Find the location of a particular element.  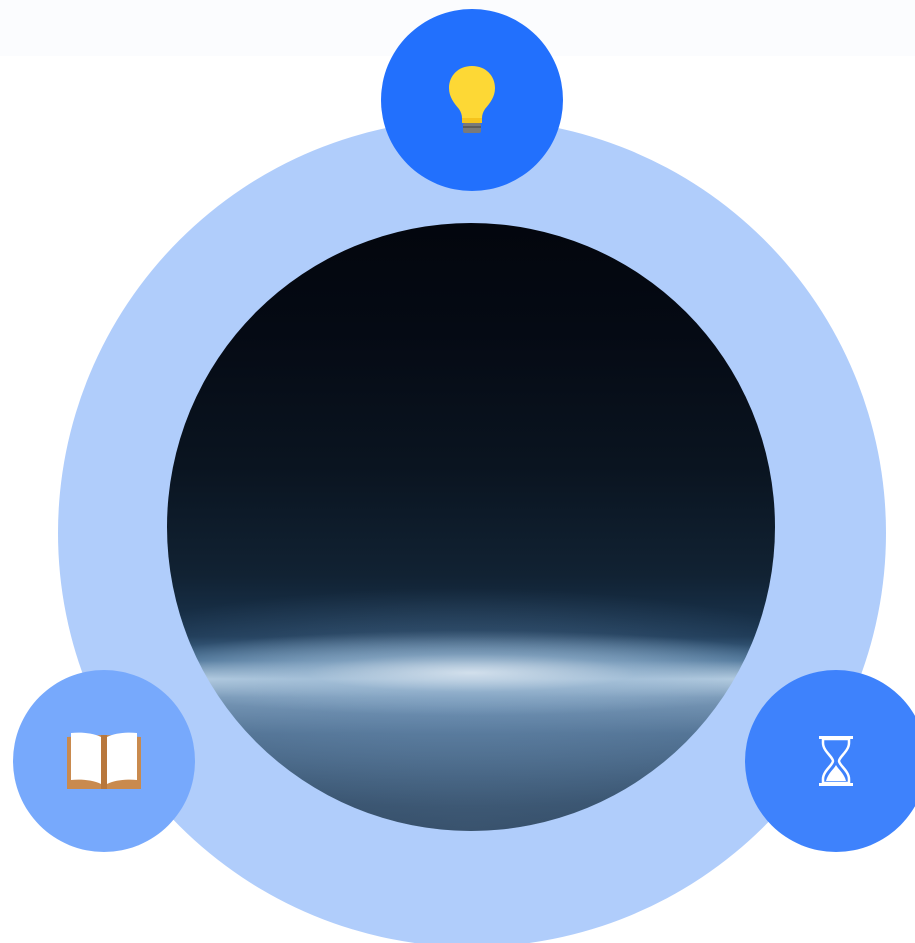

time-node is located at coordinates (830, 761).